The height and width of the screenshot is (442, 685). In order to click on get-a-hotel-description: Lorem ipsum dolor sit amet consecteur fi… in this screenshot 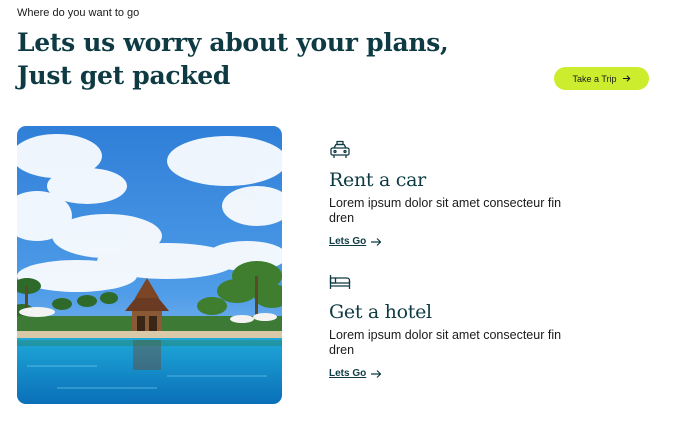, I will do `click(445, 342)`.